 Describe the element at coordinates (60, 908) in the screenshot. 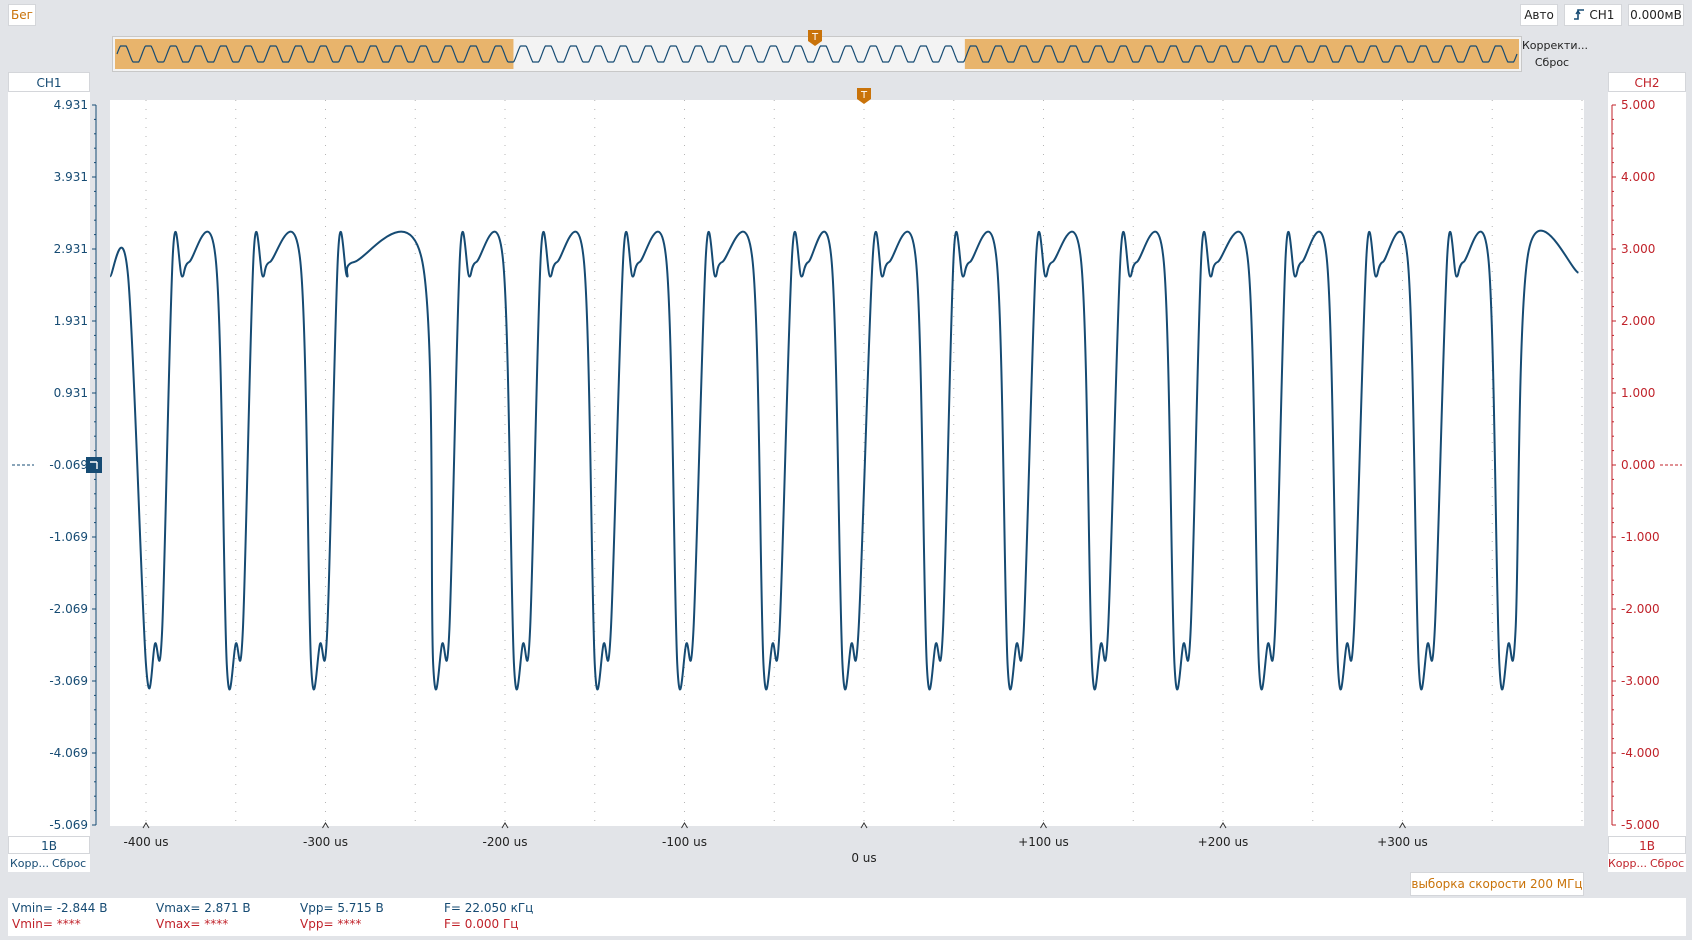

I see `ch1-vmin: Vmin= -2.844 В` at that location.